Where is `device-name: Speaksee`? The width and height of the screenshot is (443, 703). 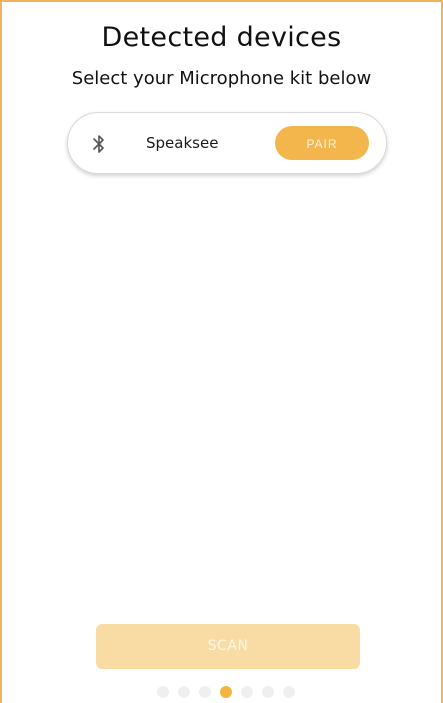
device-name: Speaksee is located at coordinates (182, 143).